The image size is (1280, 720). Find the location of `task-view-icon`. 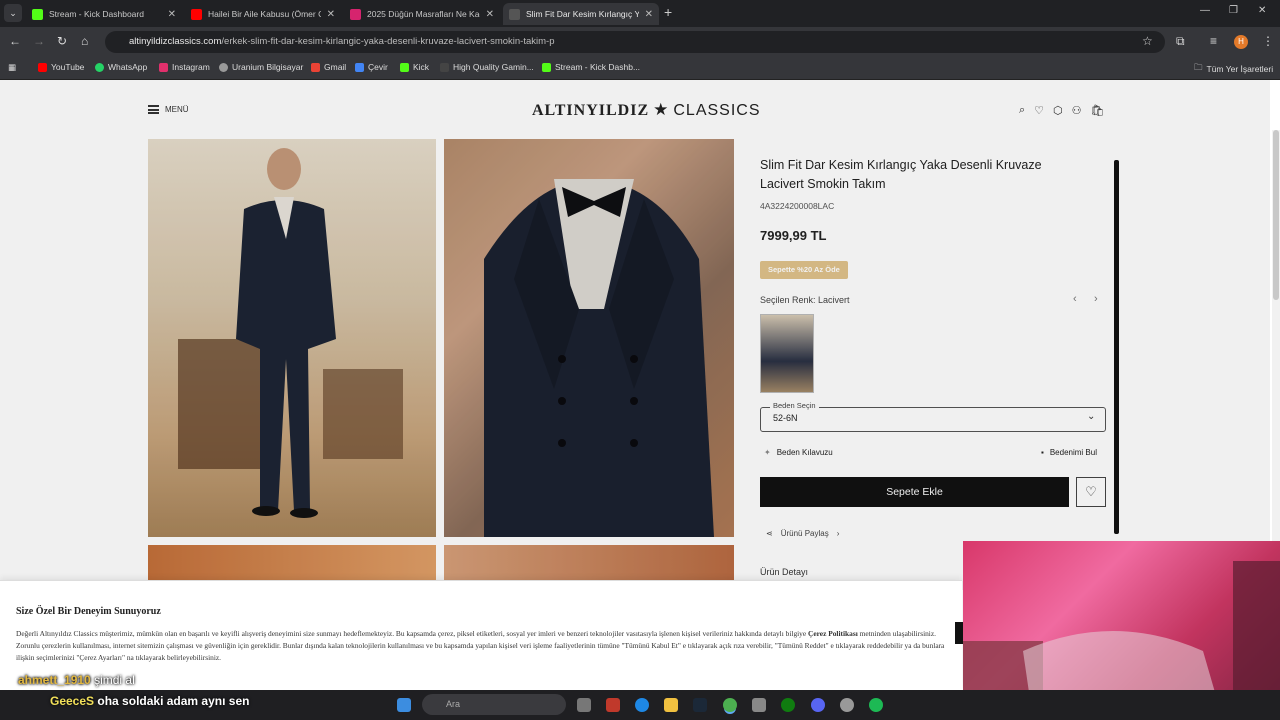

task-view-icon is located at coordinates (584, 705).